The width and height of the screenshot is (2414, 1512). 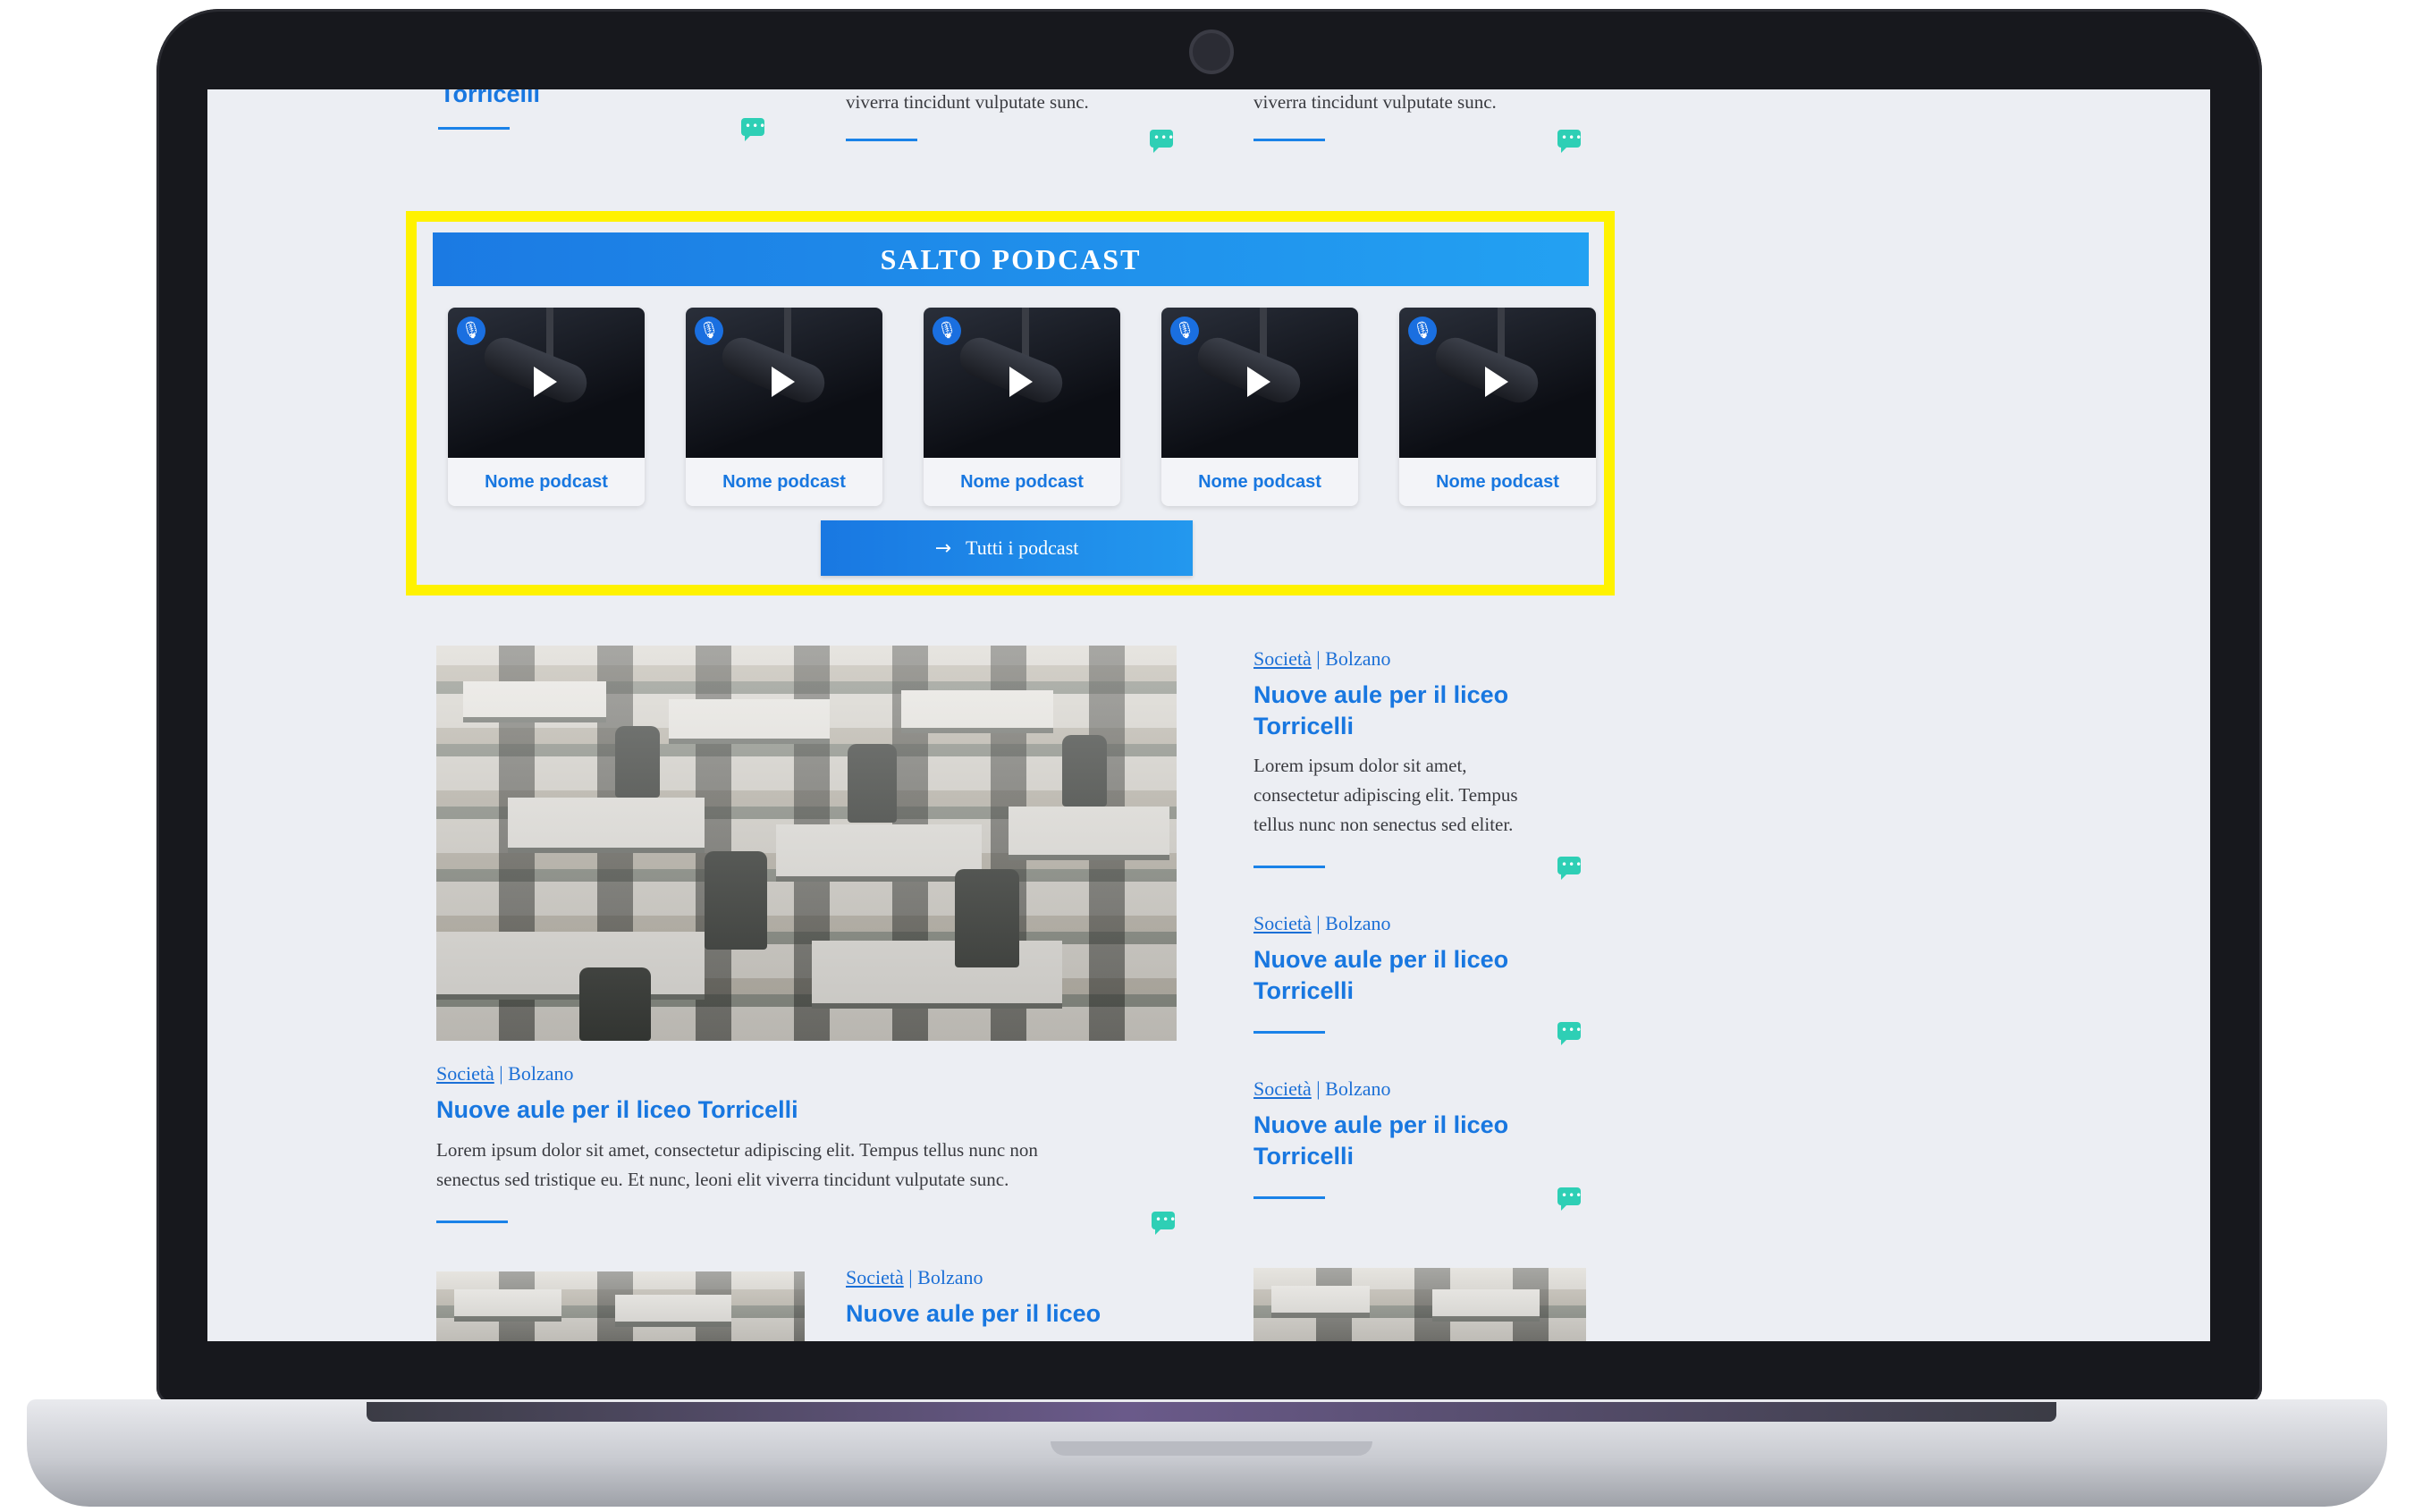 What do you see at coordinates (1383, 825) in the screenshot?
I see `article-excerpt-line: tellus nunc non senectus sed eliter.` at bounding box center [1383, 825].